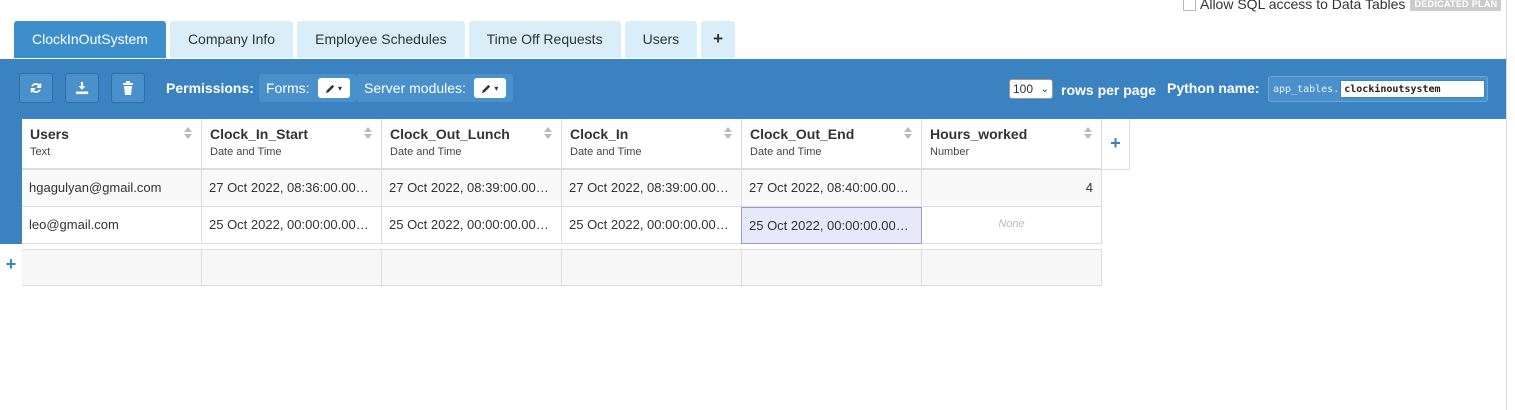 This screenshot has width=1515, height=410. Describe the element at coordinates (1023, 89) in the screenshot. I see `rows-per-page-value: 100` at that location.